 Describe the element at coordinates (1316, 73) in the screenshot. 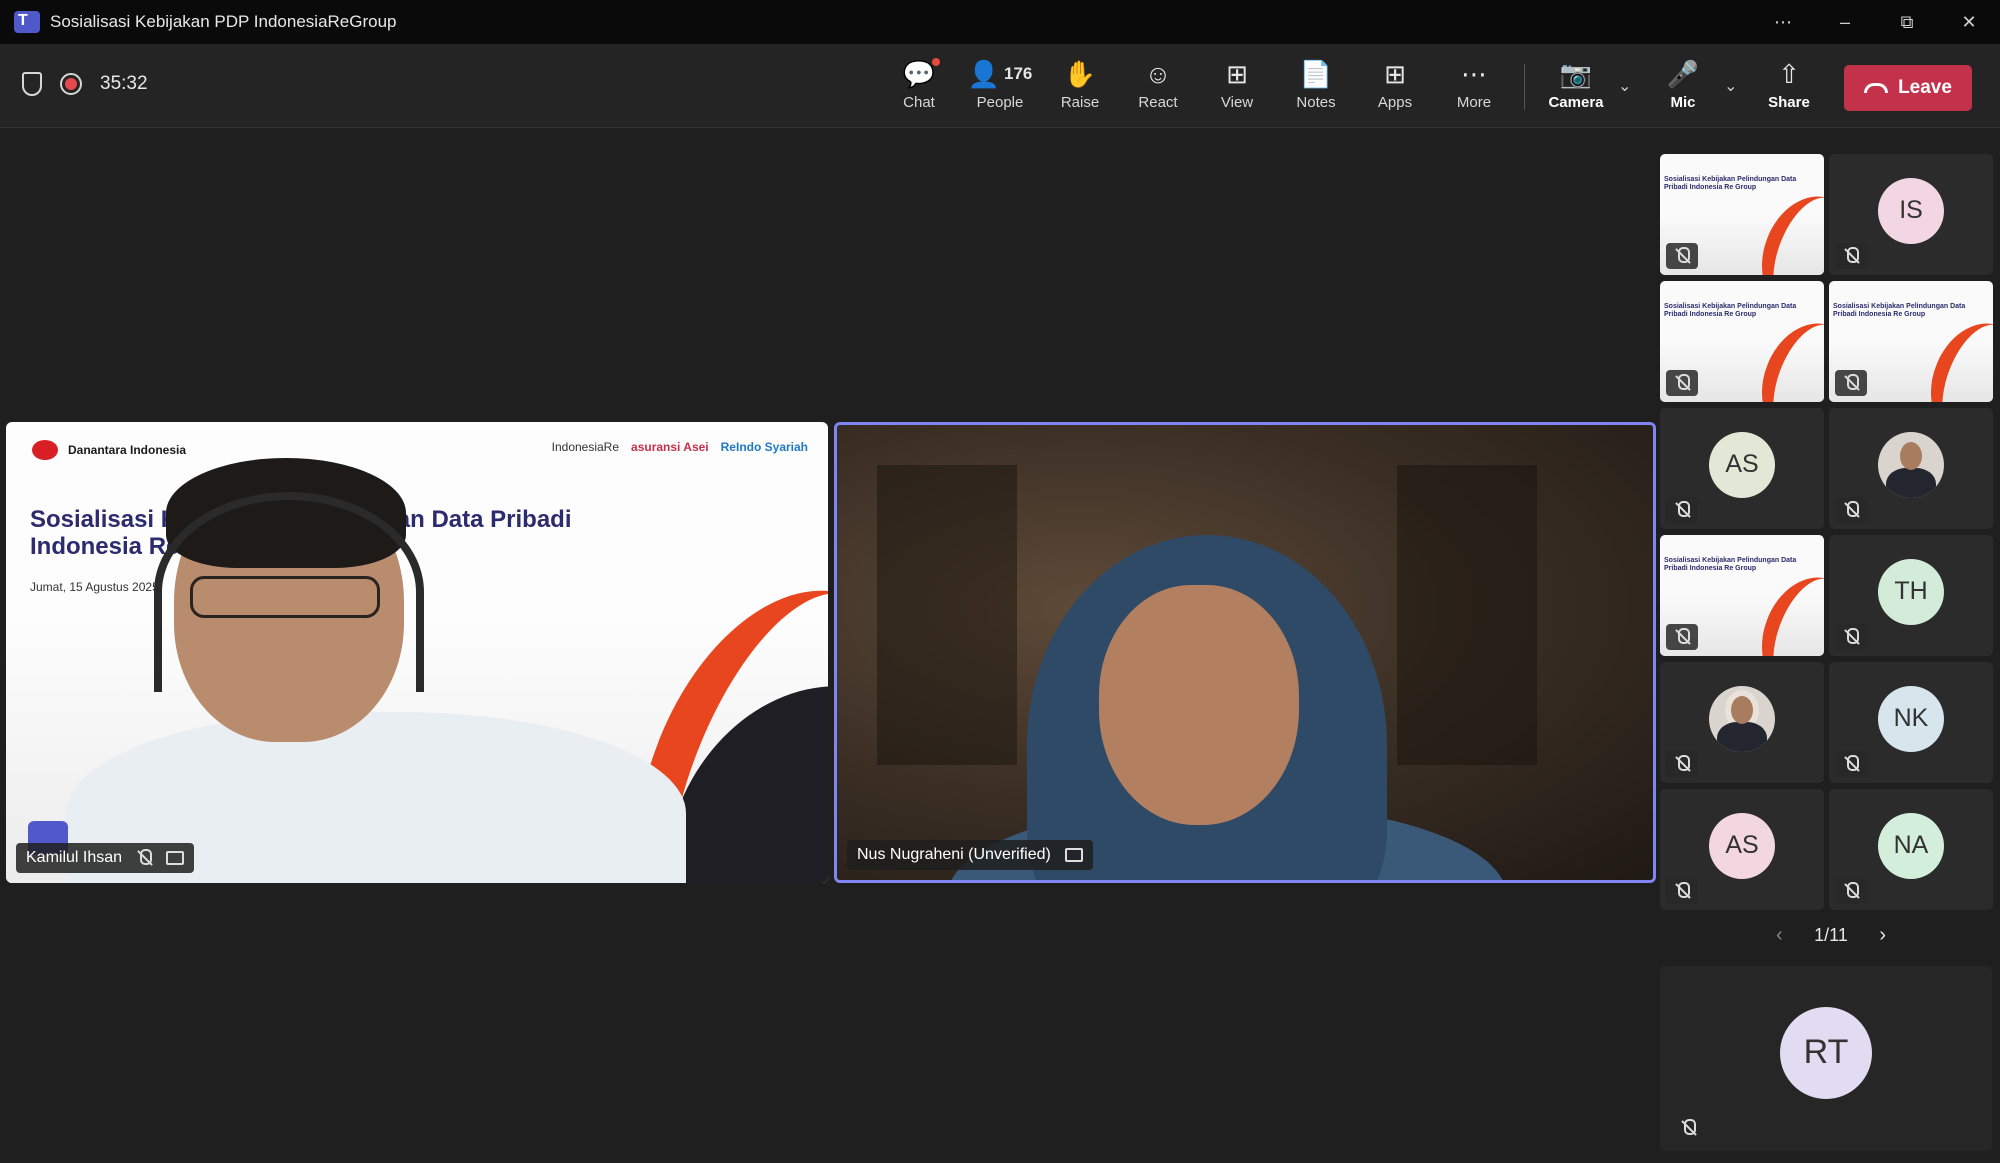

I see `notes-icon: 📄` at that location.